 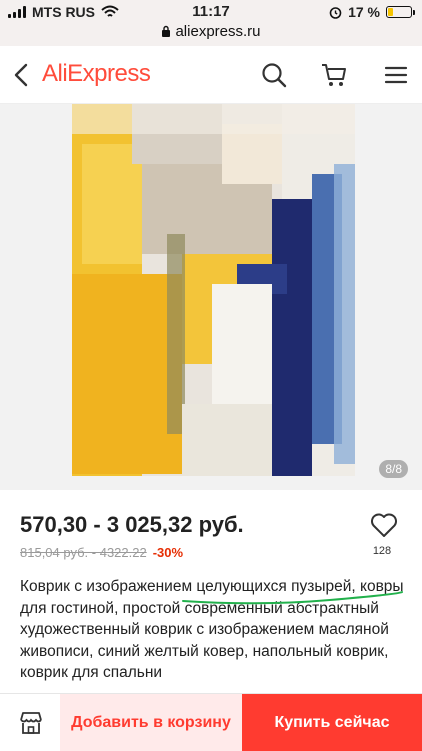 I want to click on url-text: aliexpress.ru, so click(x=218, y=31).